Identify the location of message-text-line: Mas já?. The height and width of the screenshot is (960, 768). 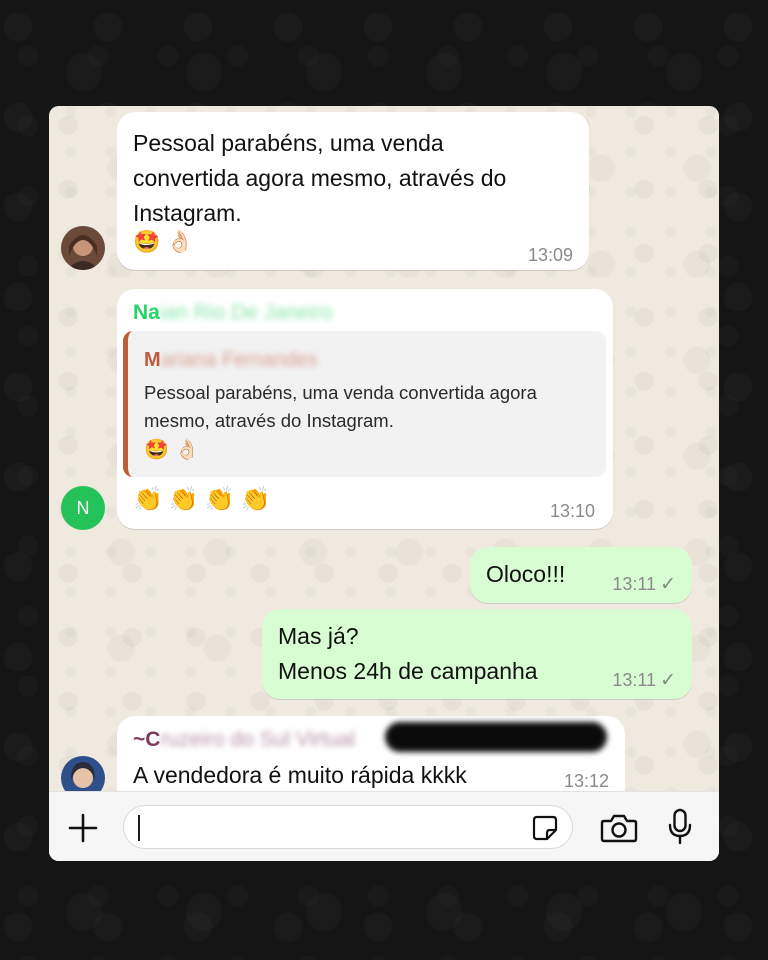
(318, 636).